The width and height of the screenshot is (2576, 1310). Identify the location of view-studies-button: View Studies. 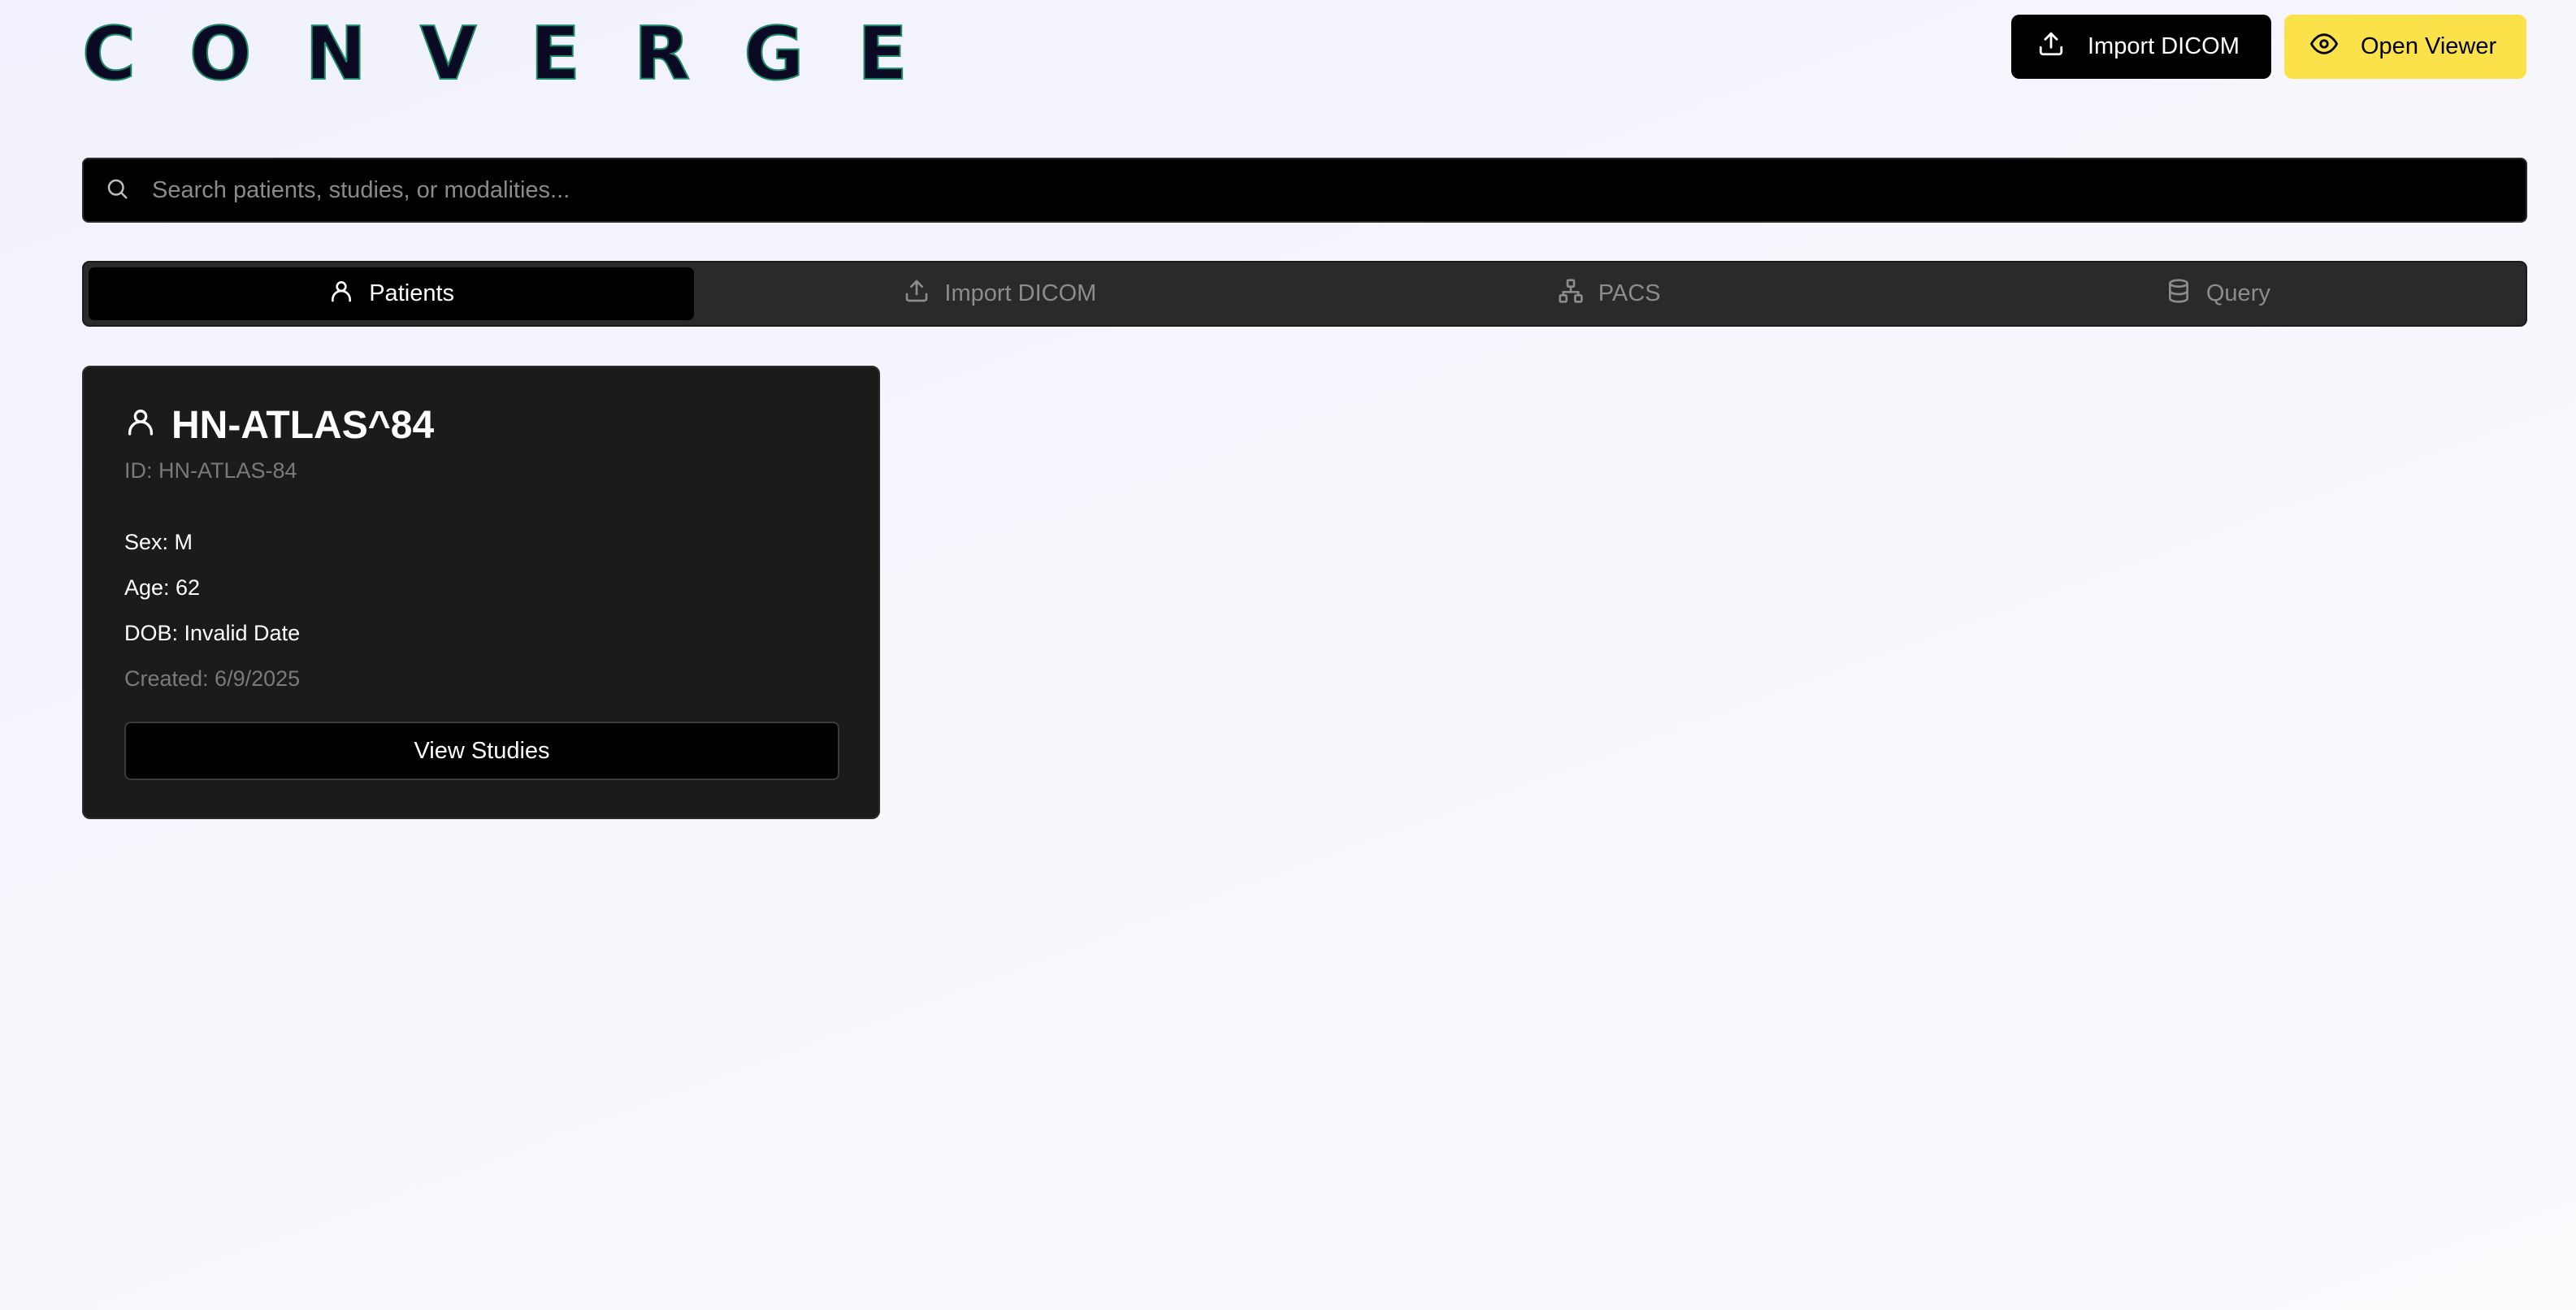
(481, 751).